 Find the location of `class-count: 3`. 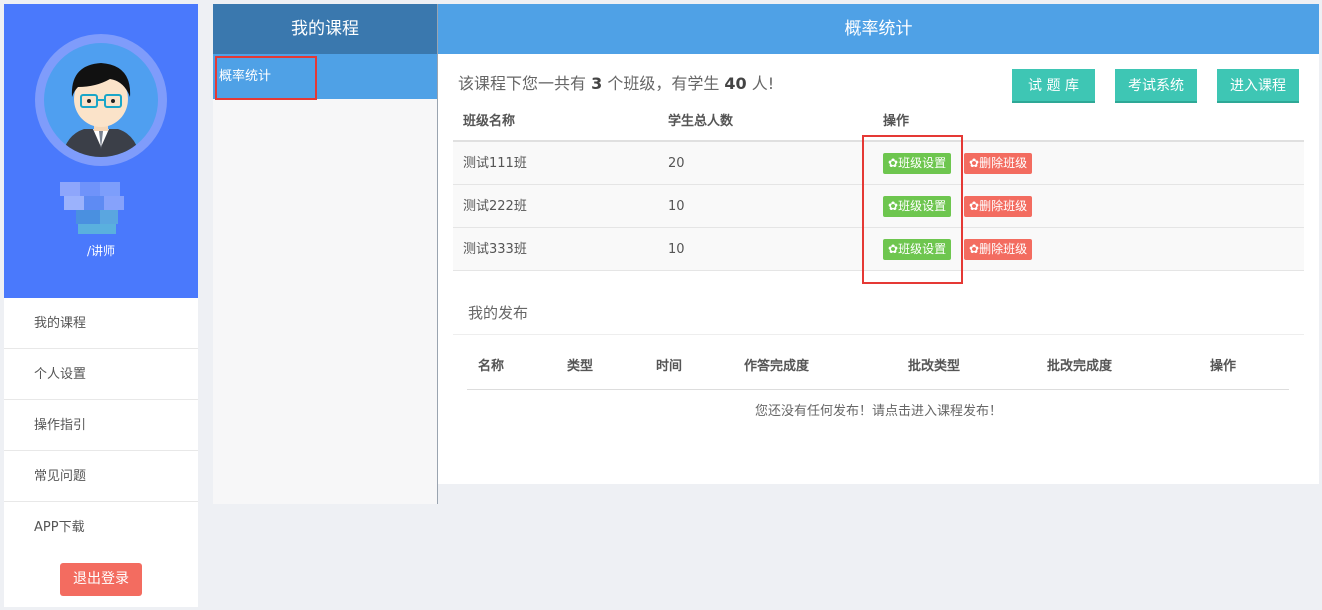

class-count: 3 is located at coordinates (597, 83).